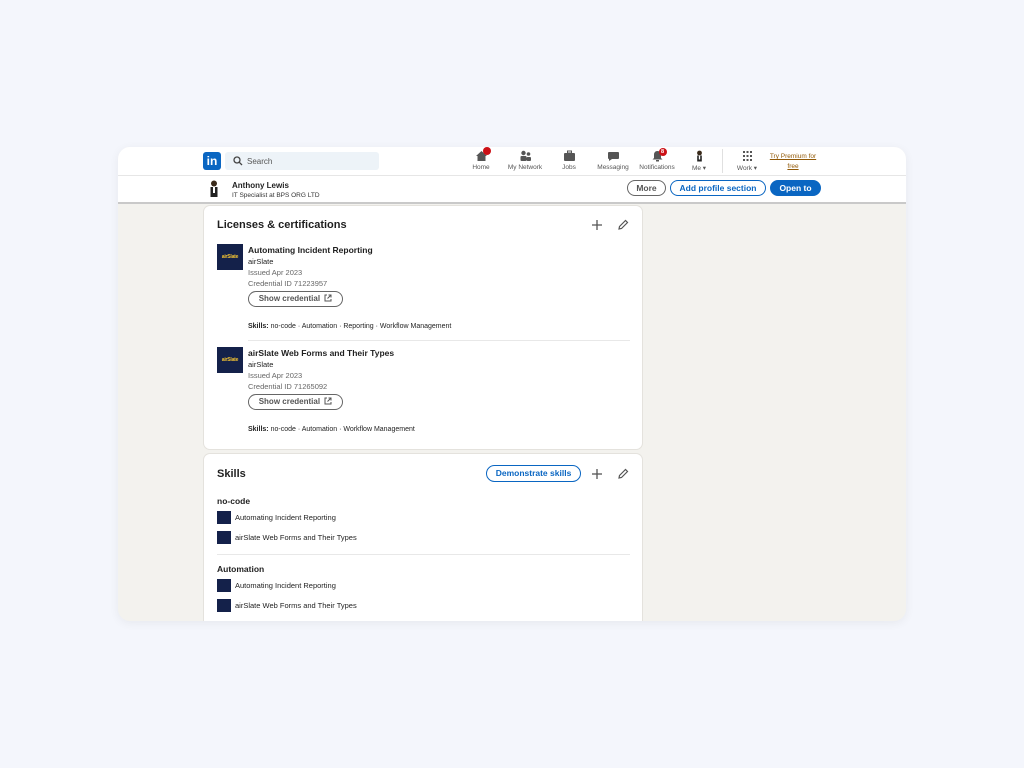  Describe the element at coordinates (795, 188) in the screenshot. I see `open-to-button: Open to` at that location.